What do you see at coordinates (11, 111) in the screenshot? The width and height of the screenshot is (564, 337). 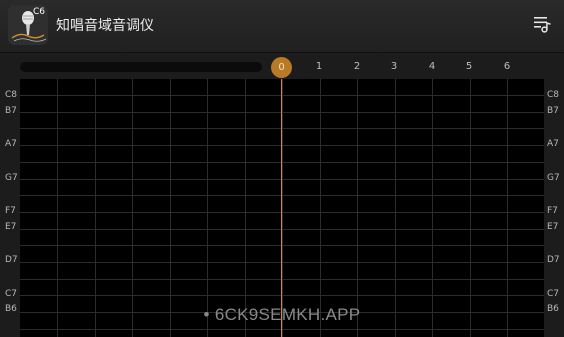 I see `note-label-b7-left: B7` at bounding box center [11, 111].